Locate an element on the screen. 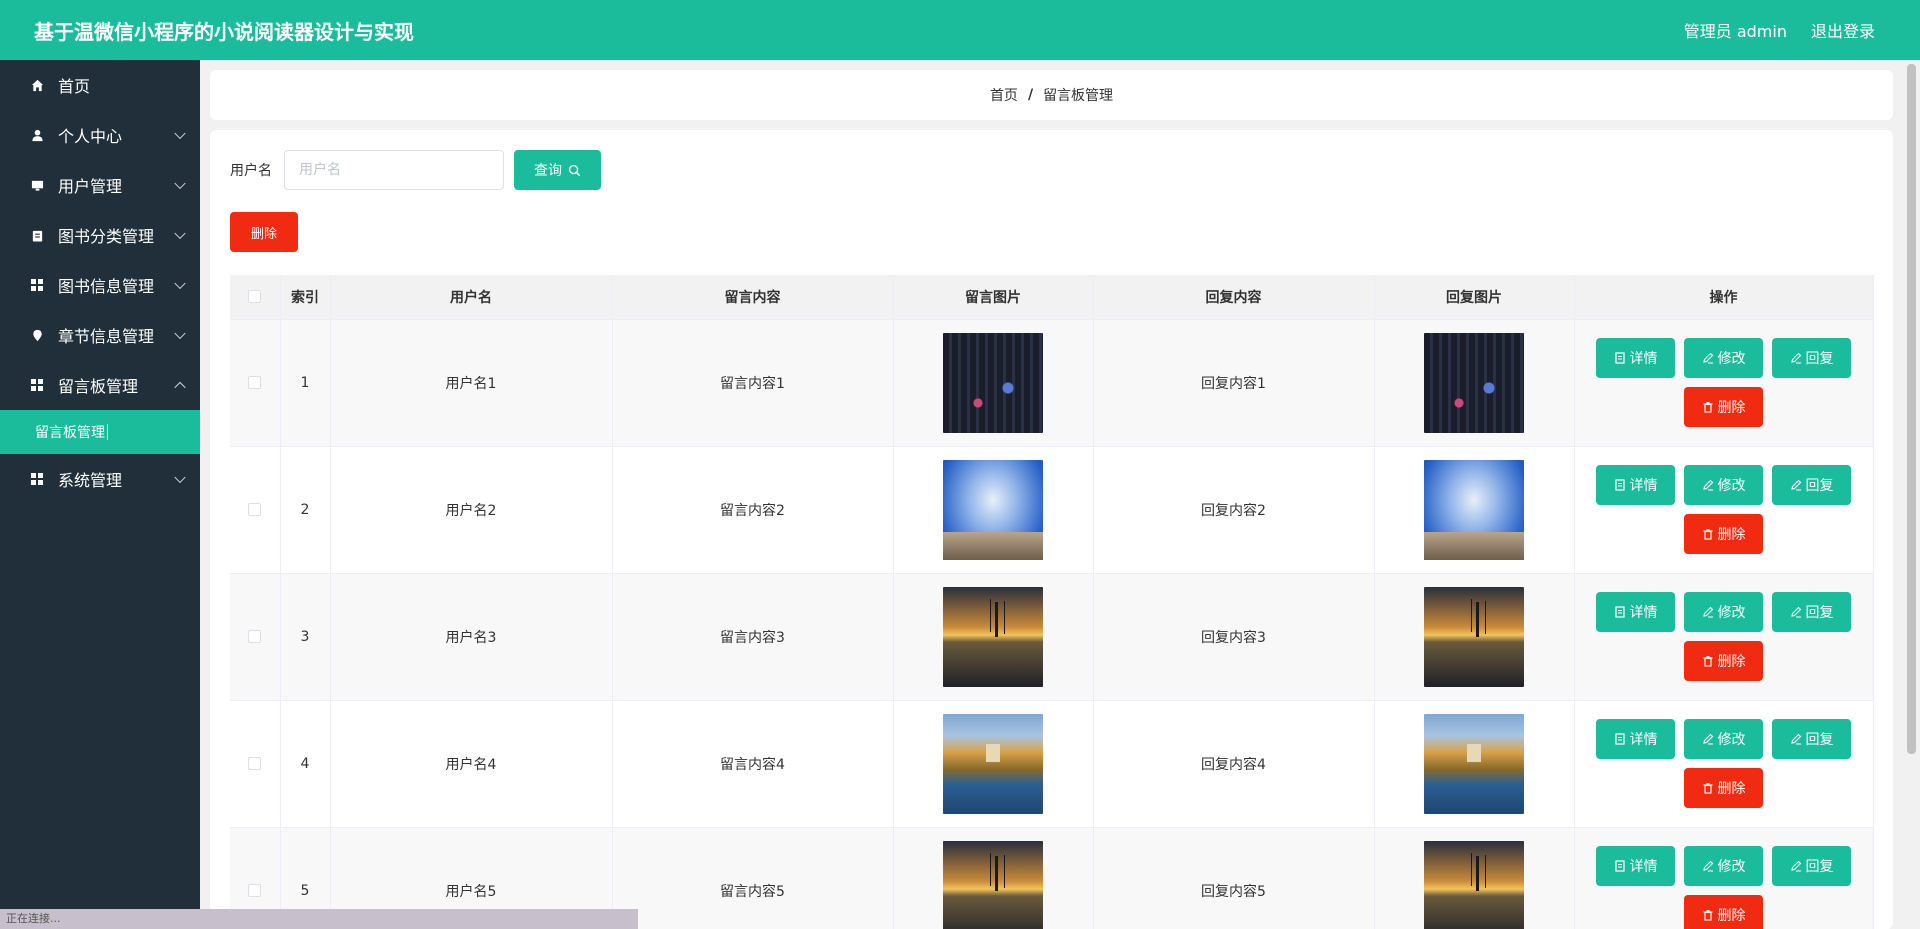  table-header-row: 索引 用户名 留言内容 留言图片 回复内容 回复图片 操作 is located at coordinates (1052, 297).